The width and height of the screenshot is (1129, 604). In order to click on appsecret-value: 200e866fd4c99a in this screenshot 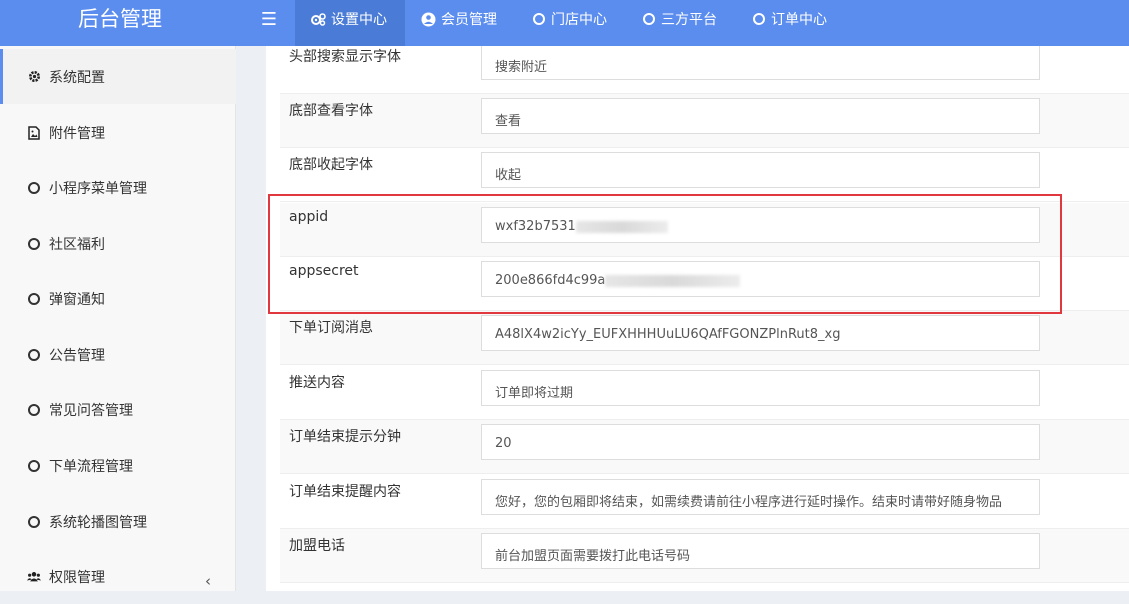, I will do `click(550, 280)`.